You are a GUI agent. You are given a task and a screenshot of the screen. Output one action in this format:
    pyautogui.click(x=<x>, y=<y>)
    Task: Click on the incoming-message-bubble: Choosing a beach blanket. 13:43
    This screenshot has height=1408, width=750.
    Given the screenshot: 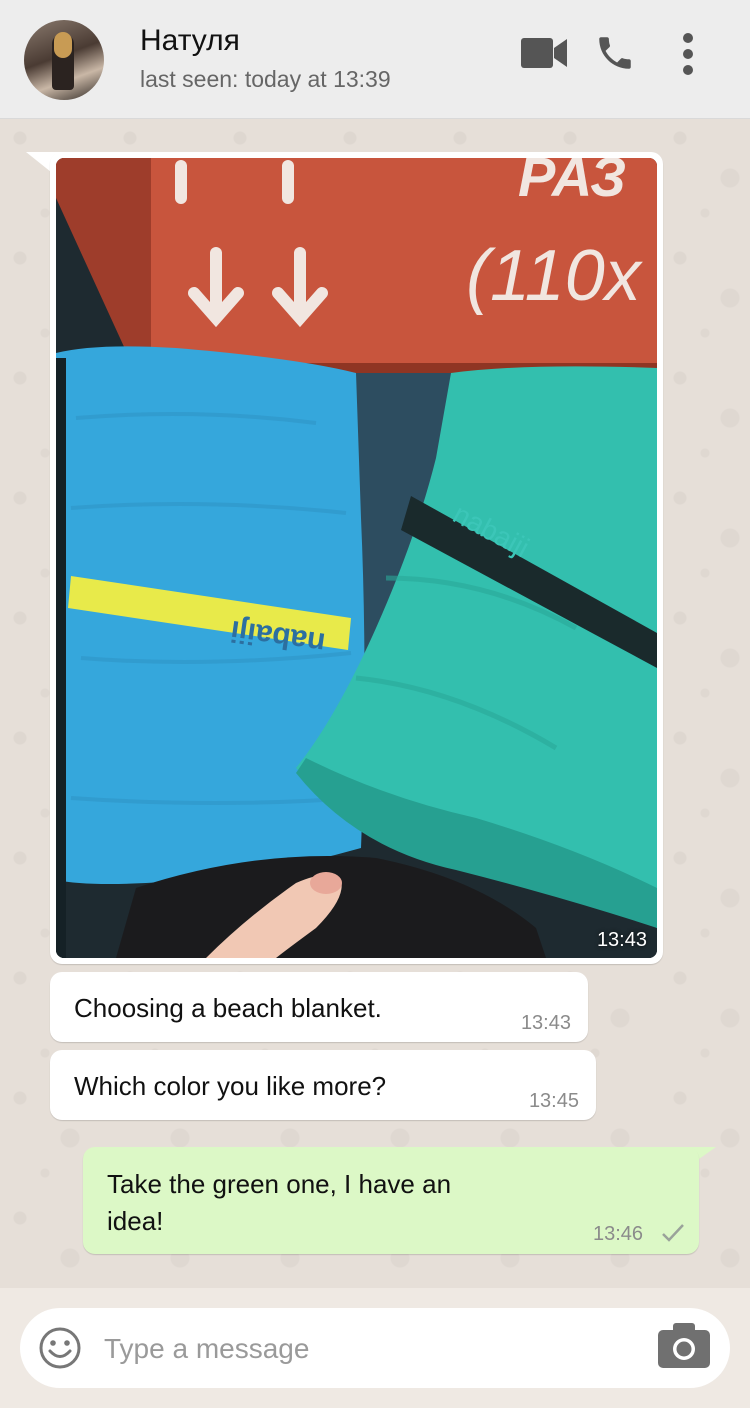 What is the action you would take?
    pyautogui.click(x=319, y=1007)
    